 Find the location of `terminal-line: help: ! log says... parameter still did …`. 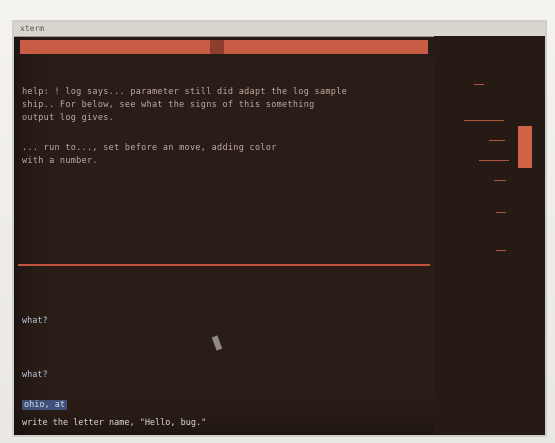

terminal-line: help: ! log says... parameter still did … is located at coordinates (185, 92).